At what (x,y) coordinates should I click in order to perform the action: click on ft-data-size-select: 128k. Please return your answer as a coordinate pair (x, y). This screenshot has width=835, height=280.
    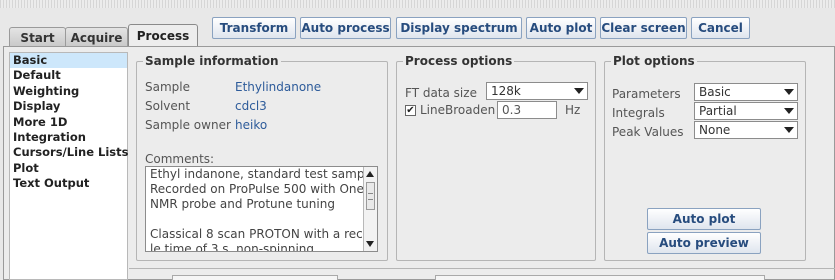
    Looking at the image, I should click on (537, 91).